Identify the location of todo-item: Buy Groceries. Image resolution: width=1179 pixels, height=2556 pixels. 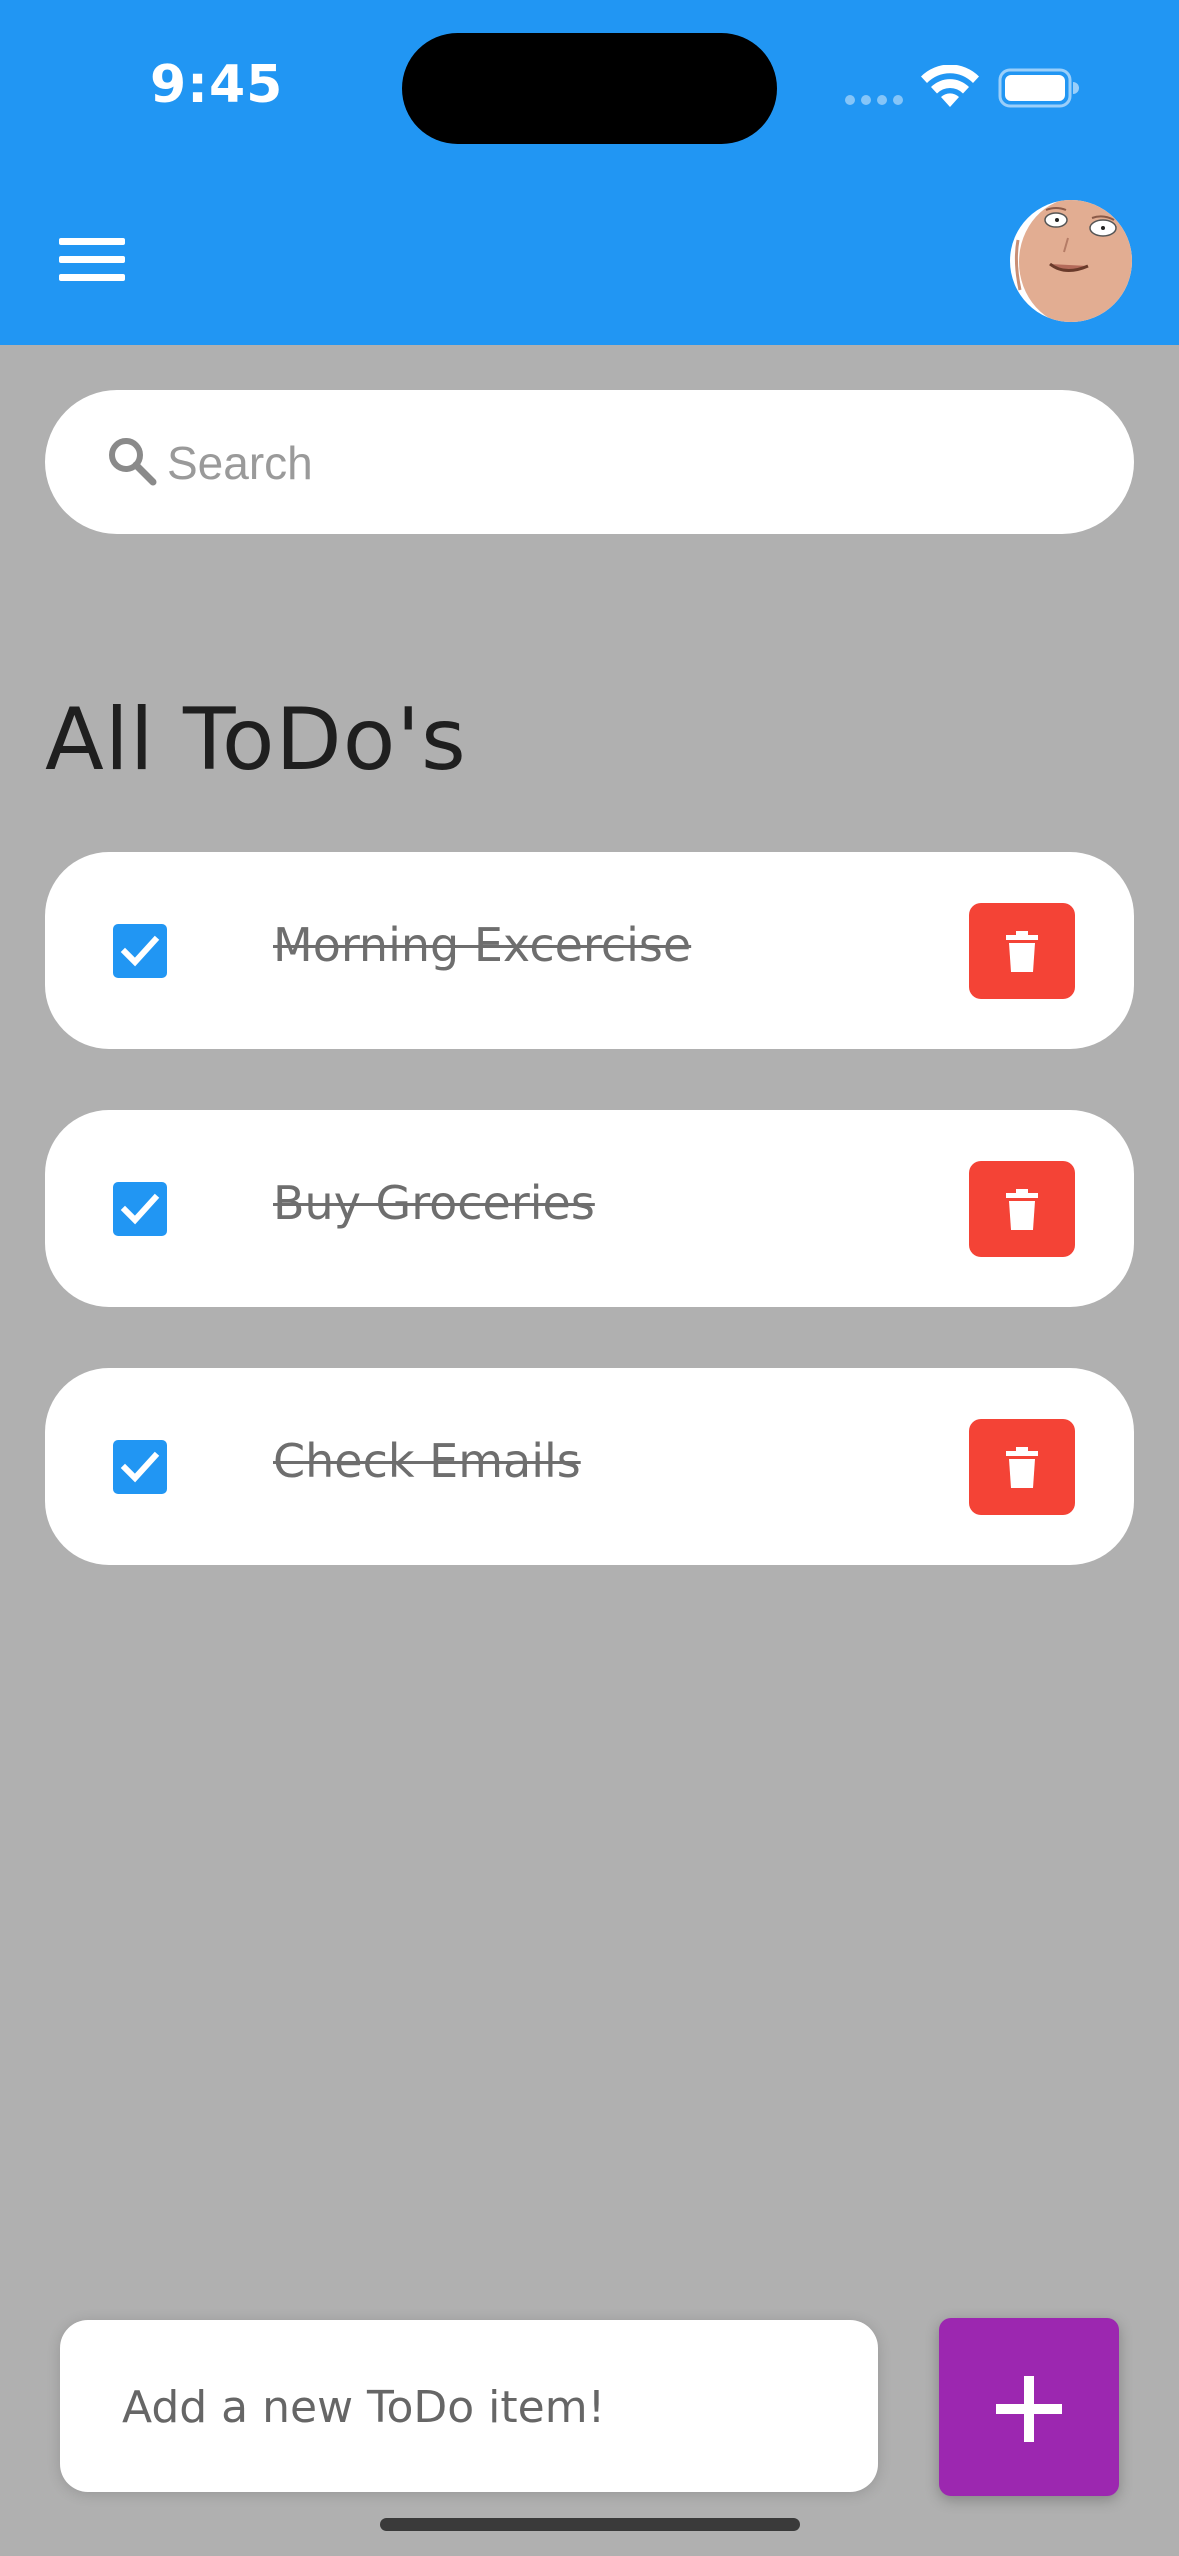
(589, 1208).